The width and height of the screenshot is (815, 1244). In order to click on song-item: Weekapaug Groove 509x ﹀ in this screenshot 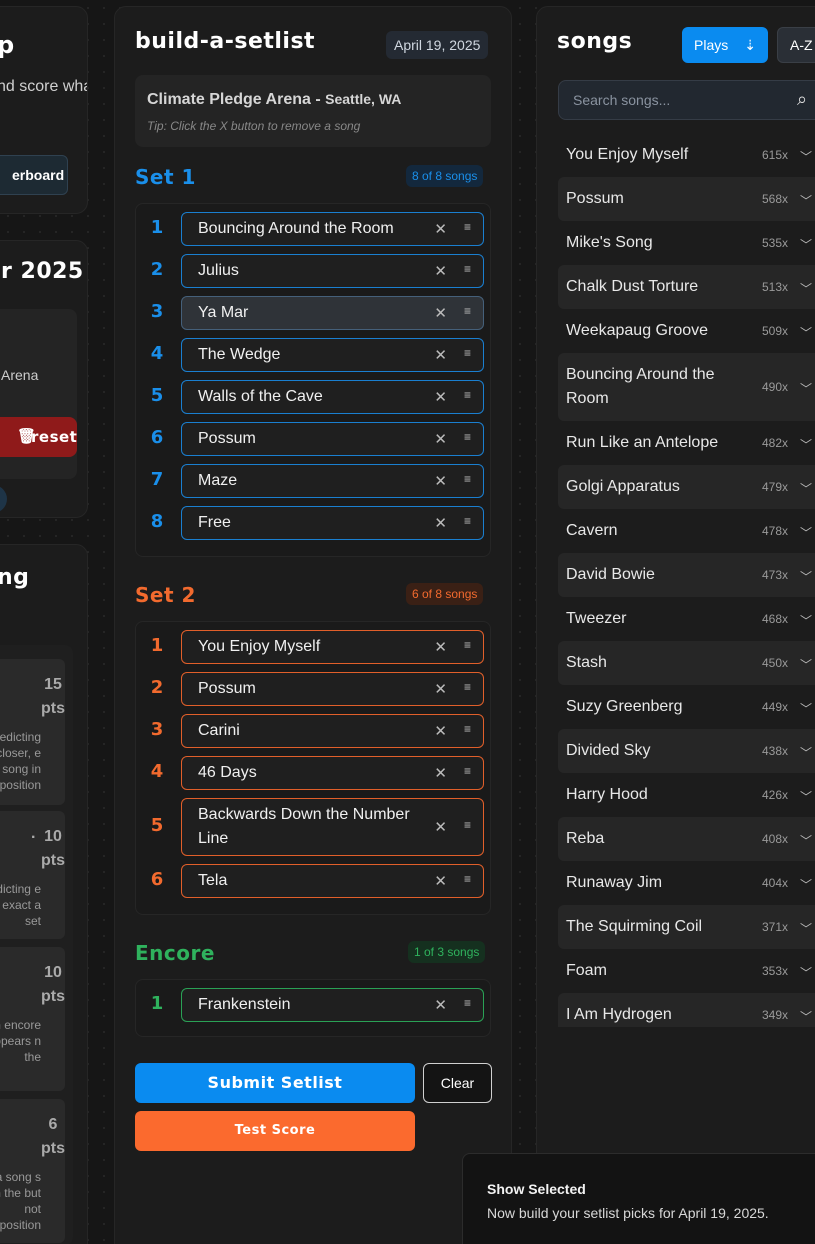, I will do `click(686, 331)`.